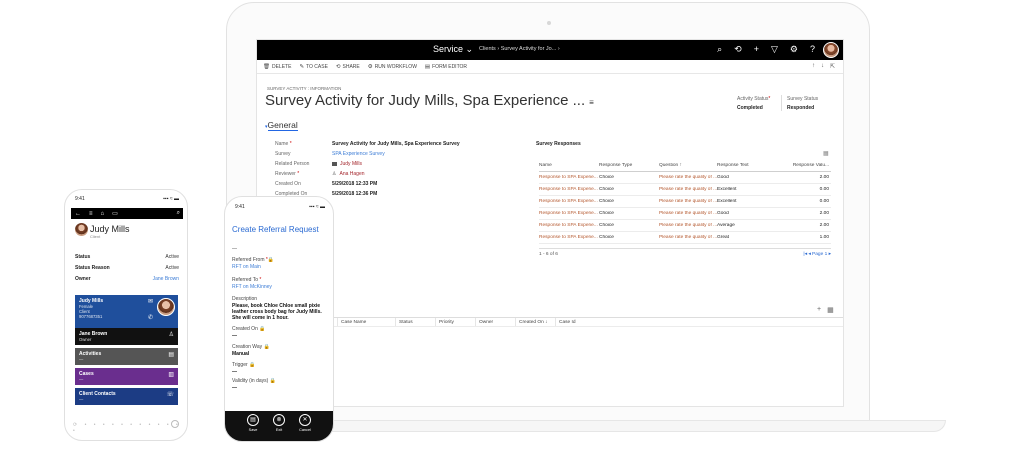 The width and height of the screenshot is (1018, 450). What do you see at coordinates (354, 184) in the screenshot?
I see `field-value: 5/29/2018 12:33 PM` at bounding box center [354, 184].